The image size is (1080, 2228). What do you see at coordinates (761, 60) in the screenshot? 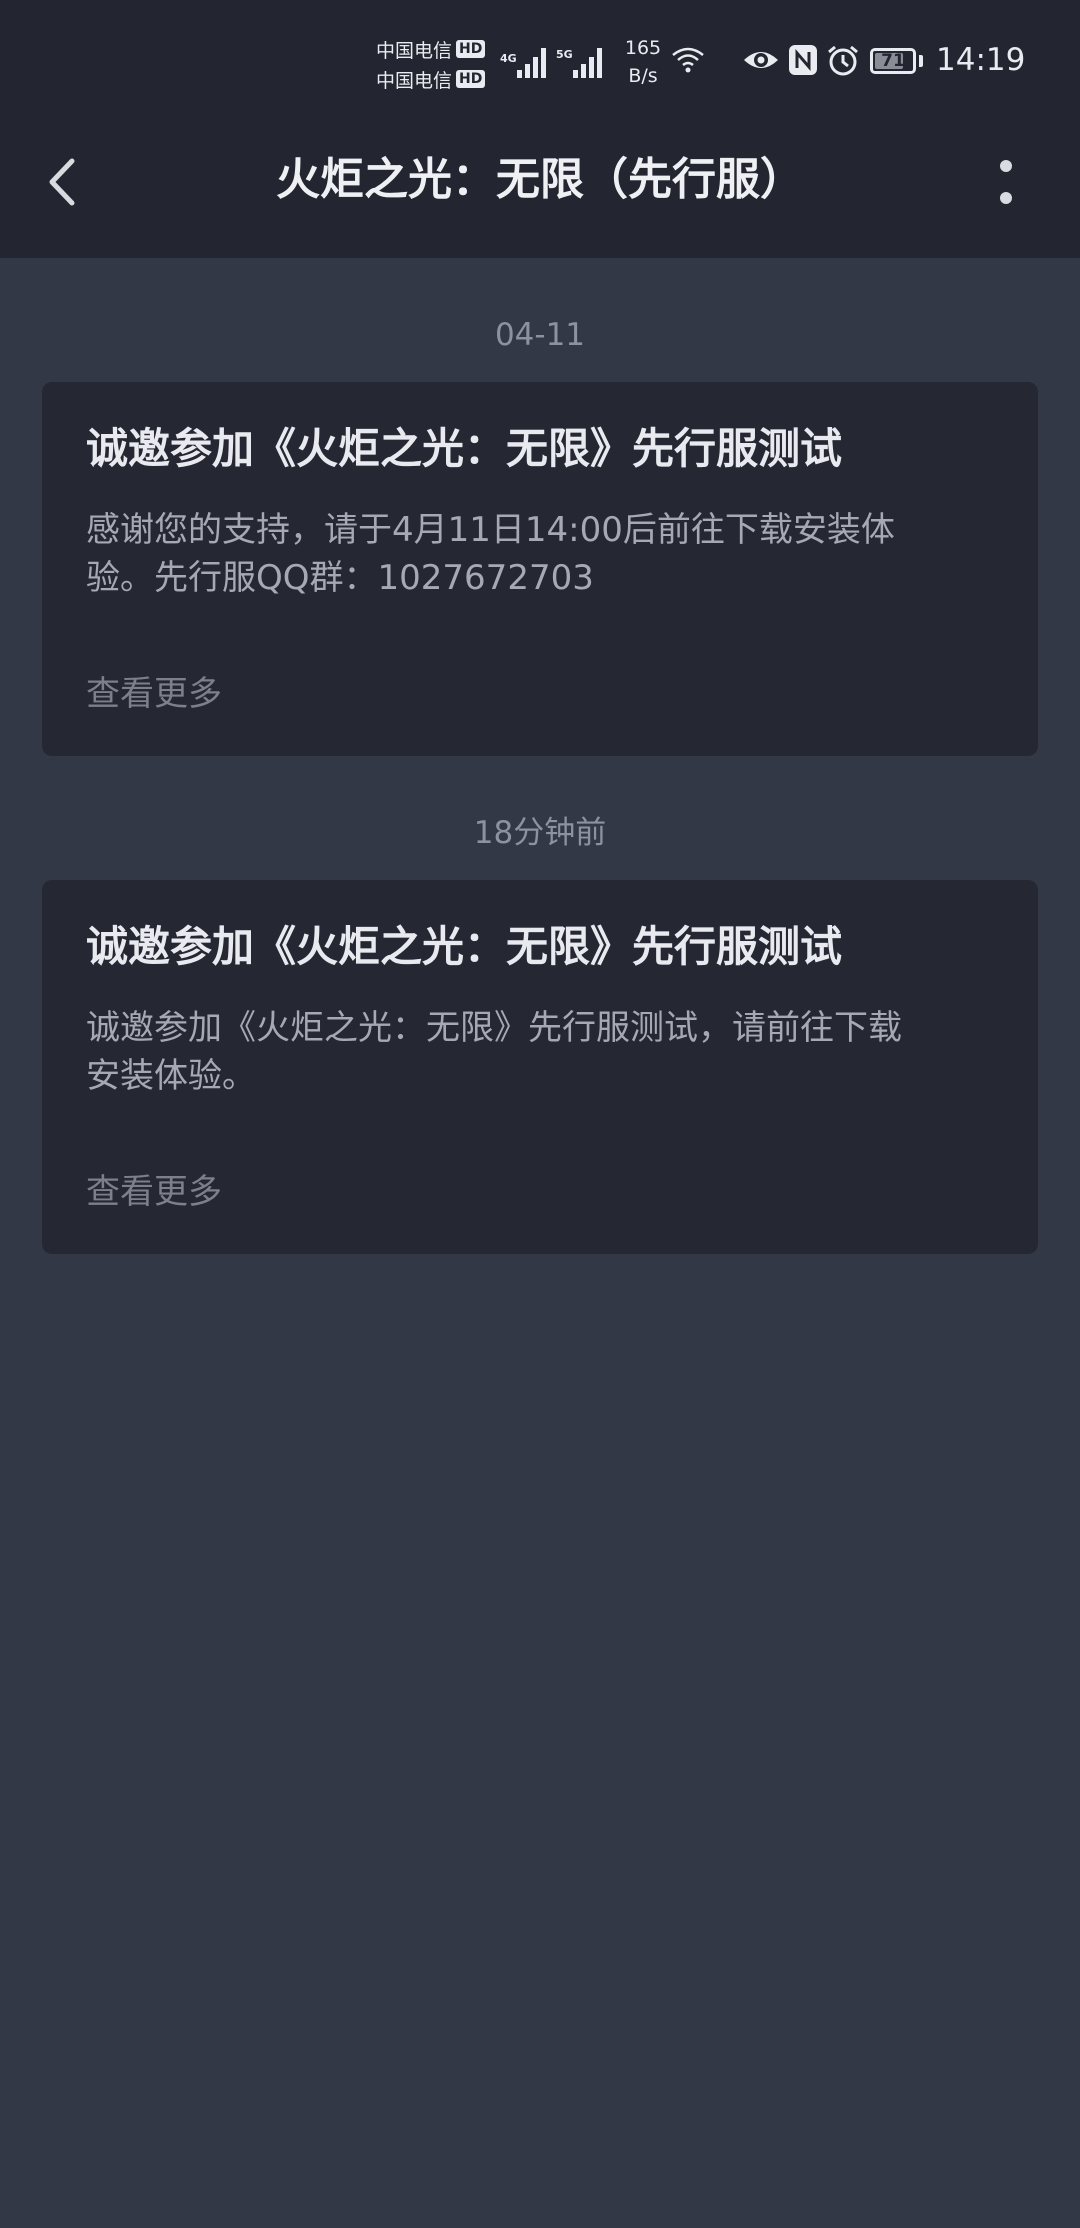
I see `eye-icon` at bounding box center [761, 60].